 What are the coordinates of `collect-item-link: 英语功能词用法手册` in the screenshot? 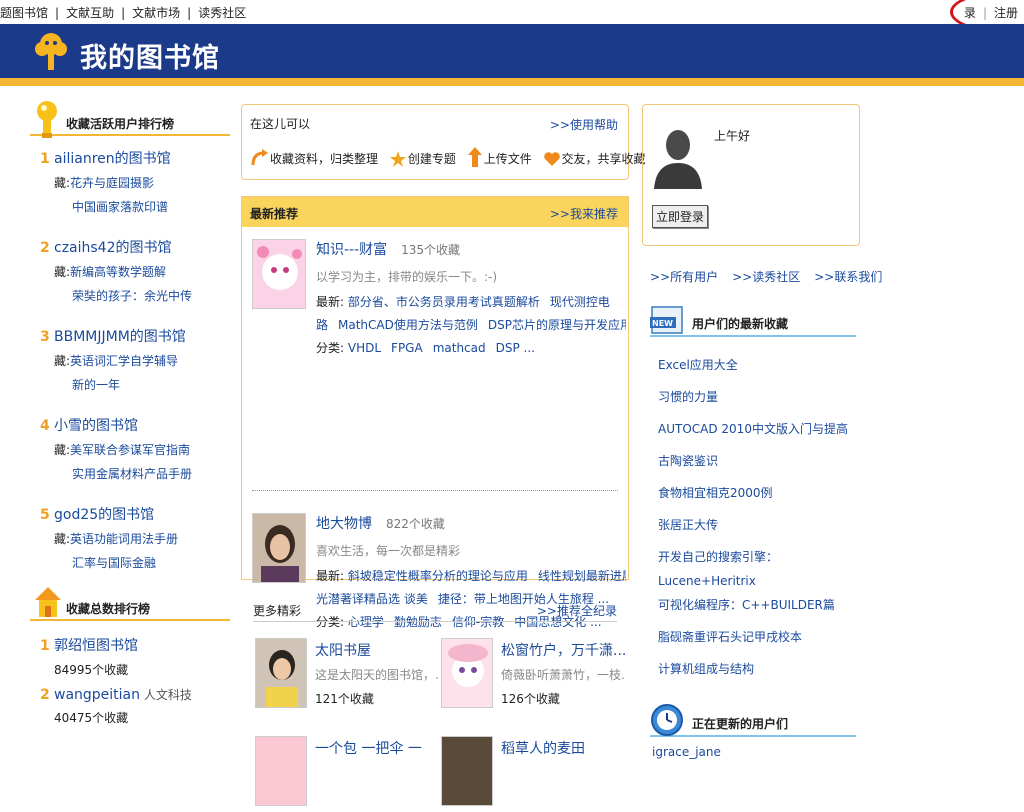 It's located at (124, 539).